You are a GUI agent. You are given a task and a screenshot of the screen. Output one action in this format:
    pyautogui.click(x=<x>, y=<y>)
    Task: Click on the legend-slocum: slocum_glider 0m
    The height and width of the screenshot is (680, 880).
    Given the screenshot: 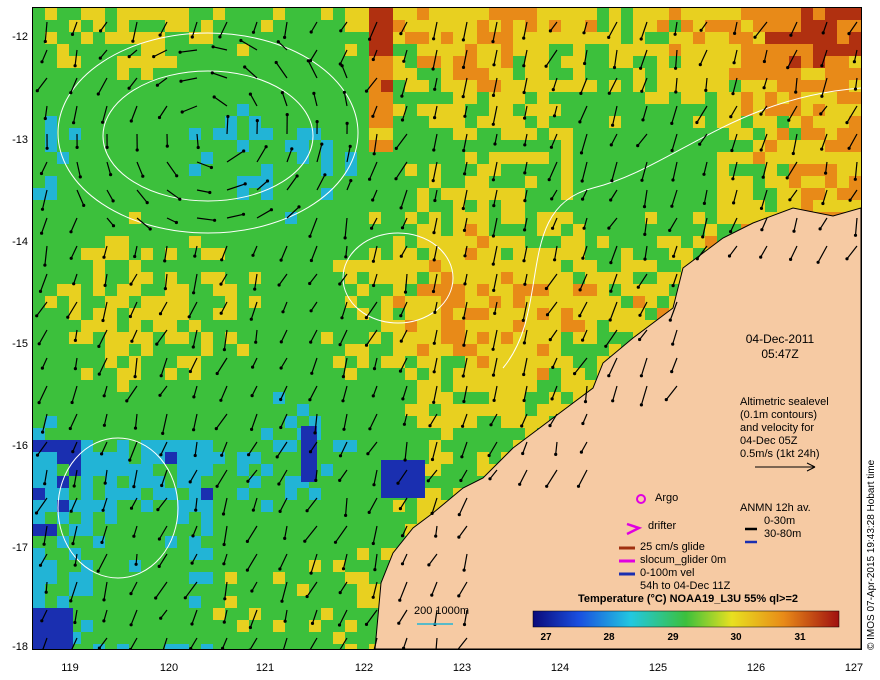 What is the action you would take?
    pyautogui.click(x=683, y=560)
    